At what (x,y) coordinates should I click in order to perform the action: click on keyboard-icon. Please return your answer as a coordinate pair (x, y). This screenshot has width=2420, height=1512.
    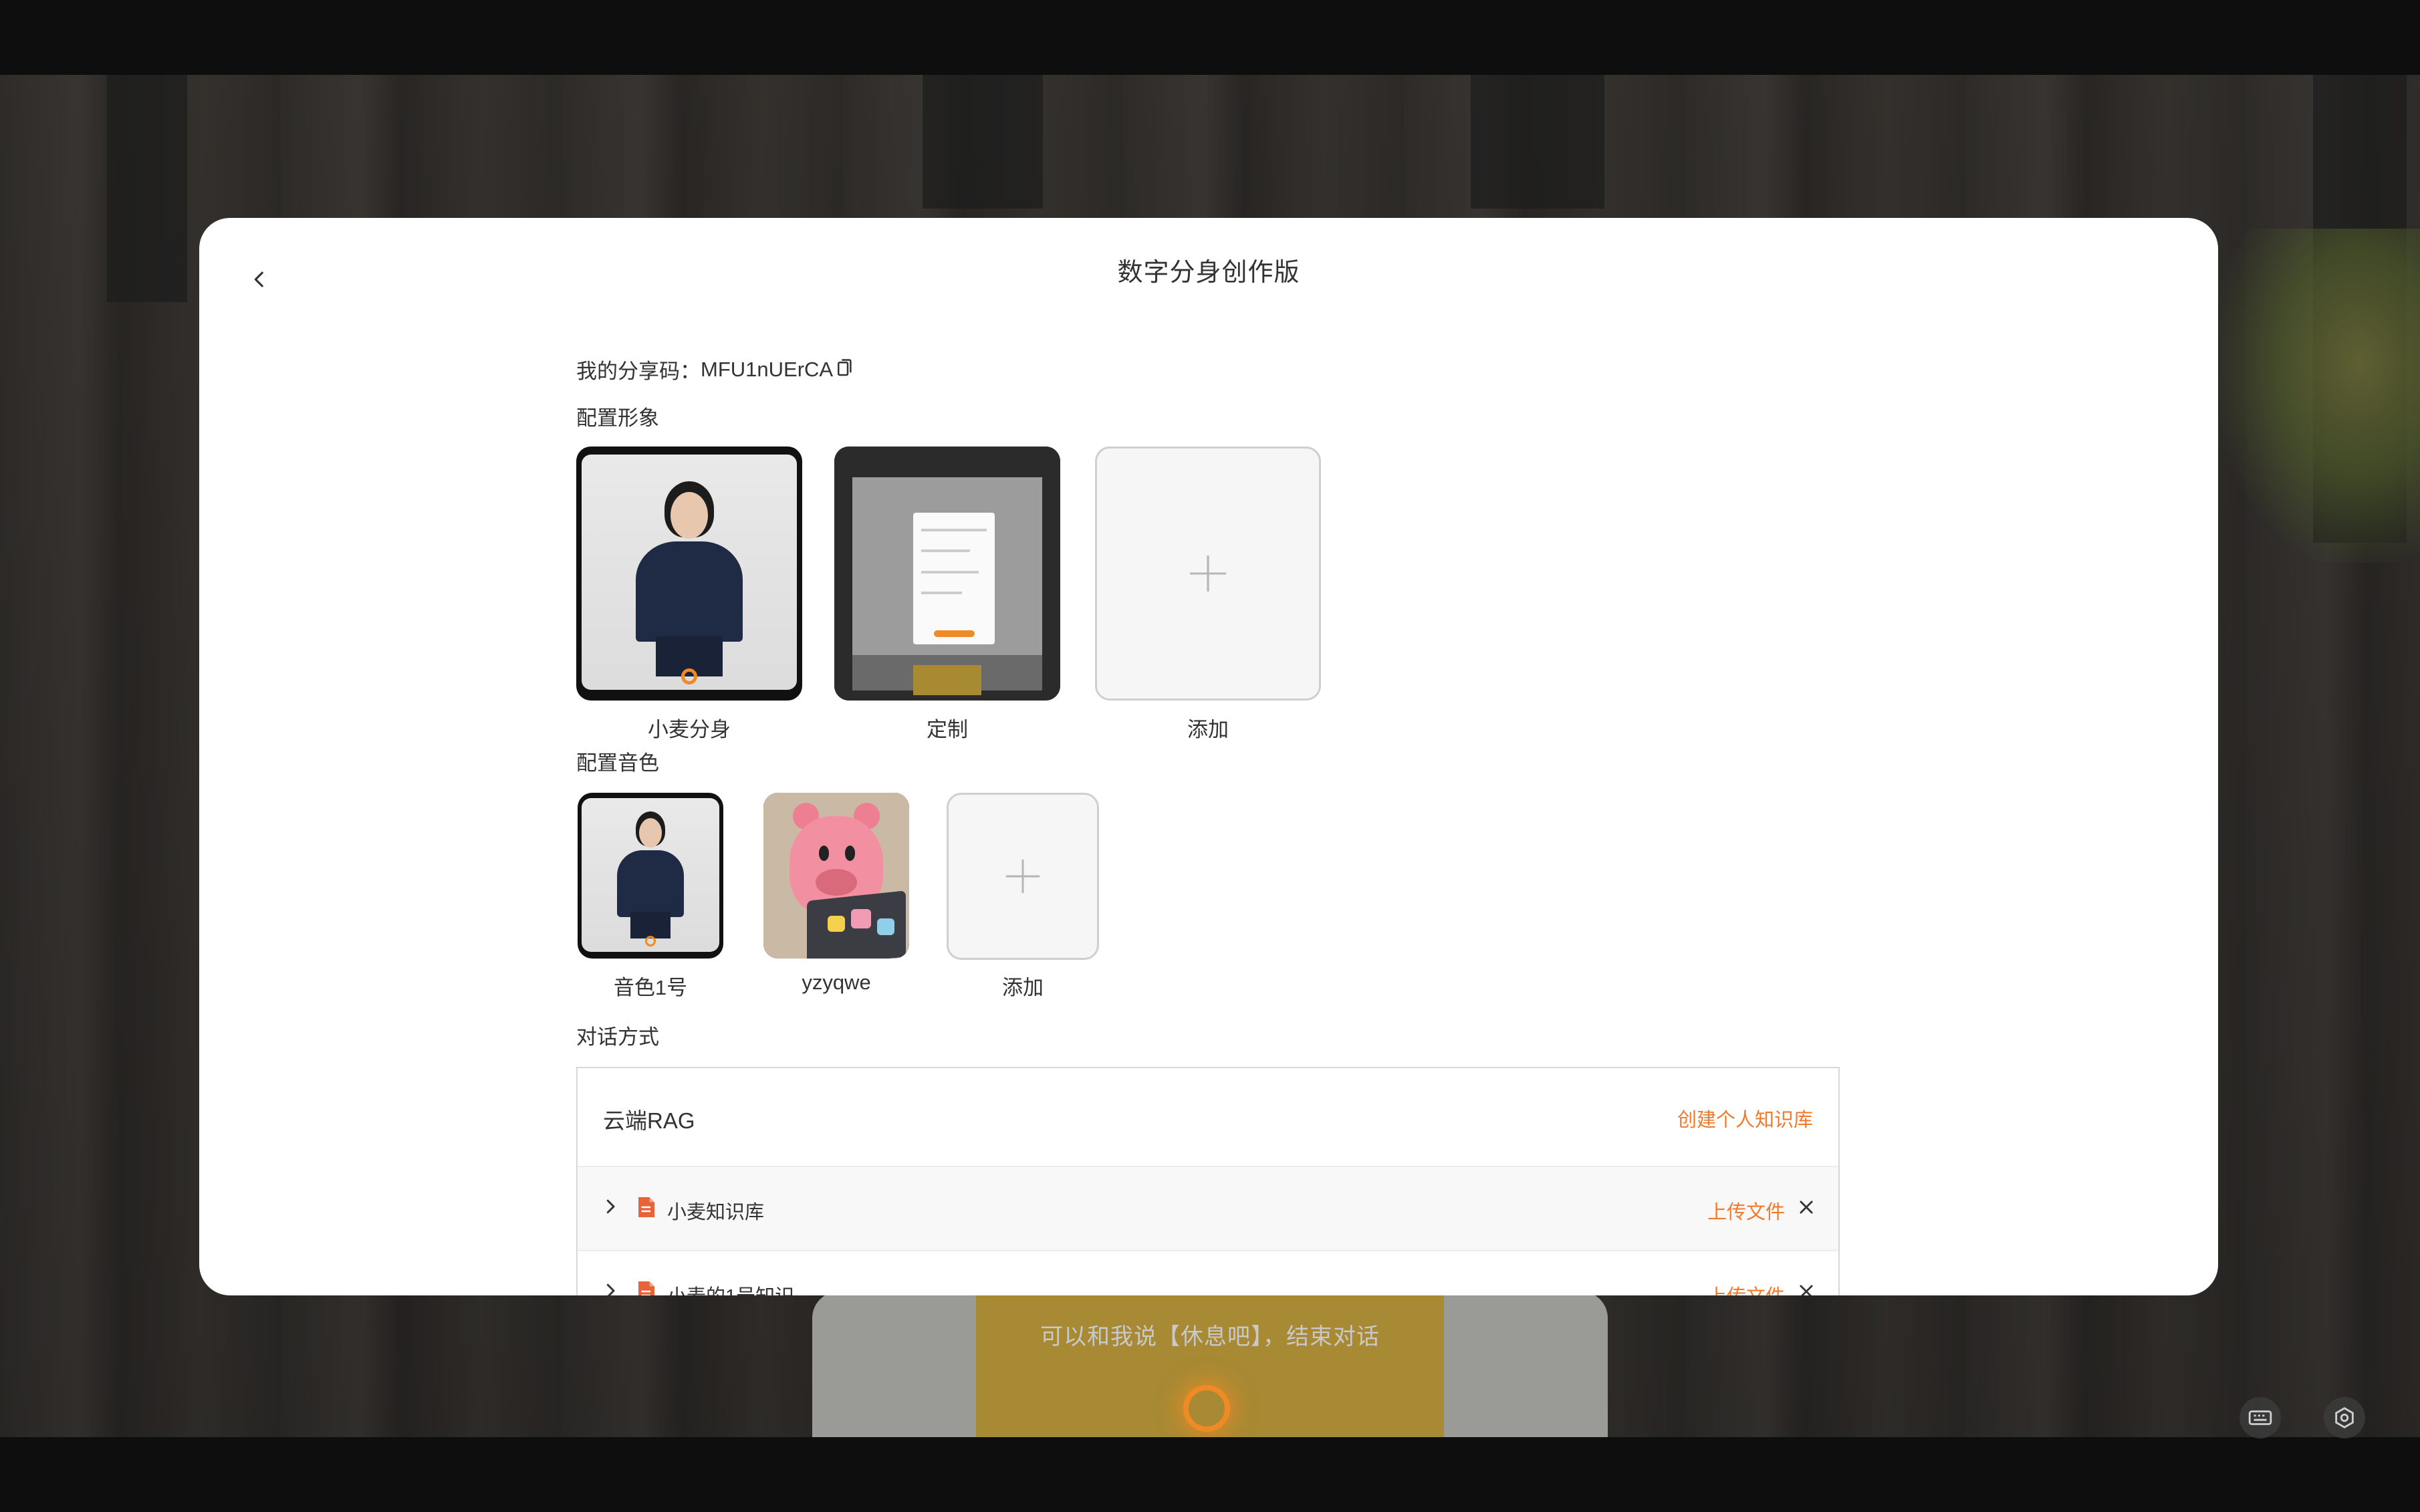
    Looking at the image, I should click on (2260, 1417).